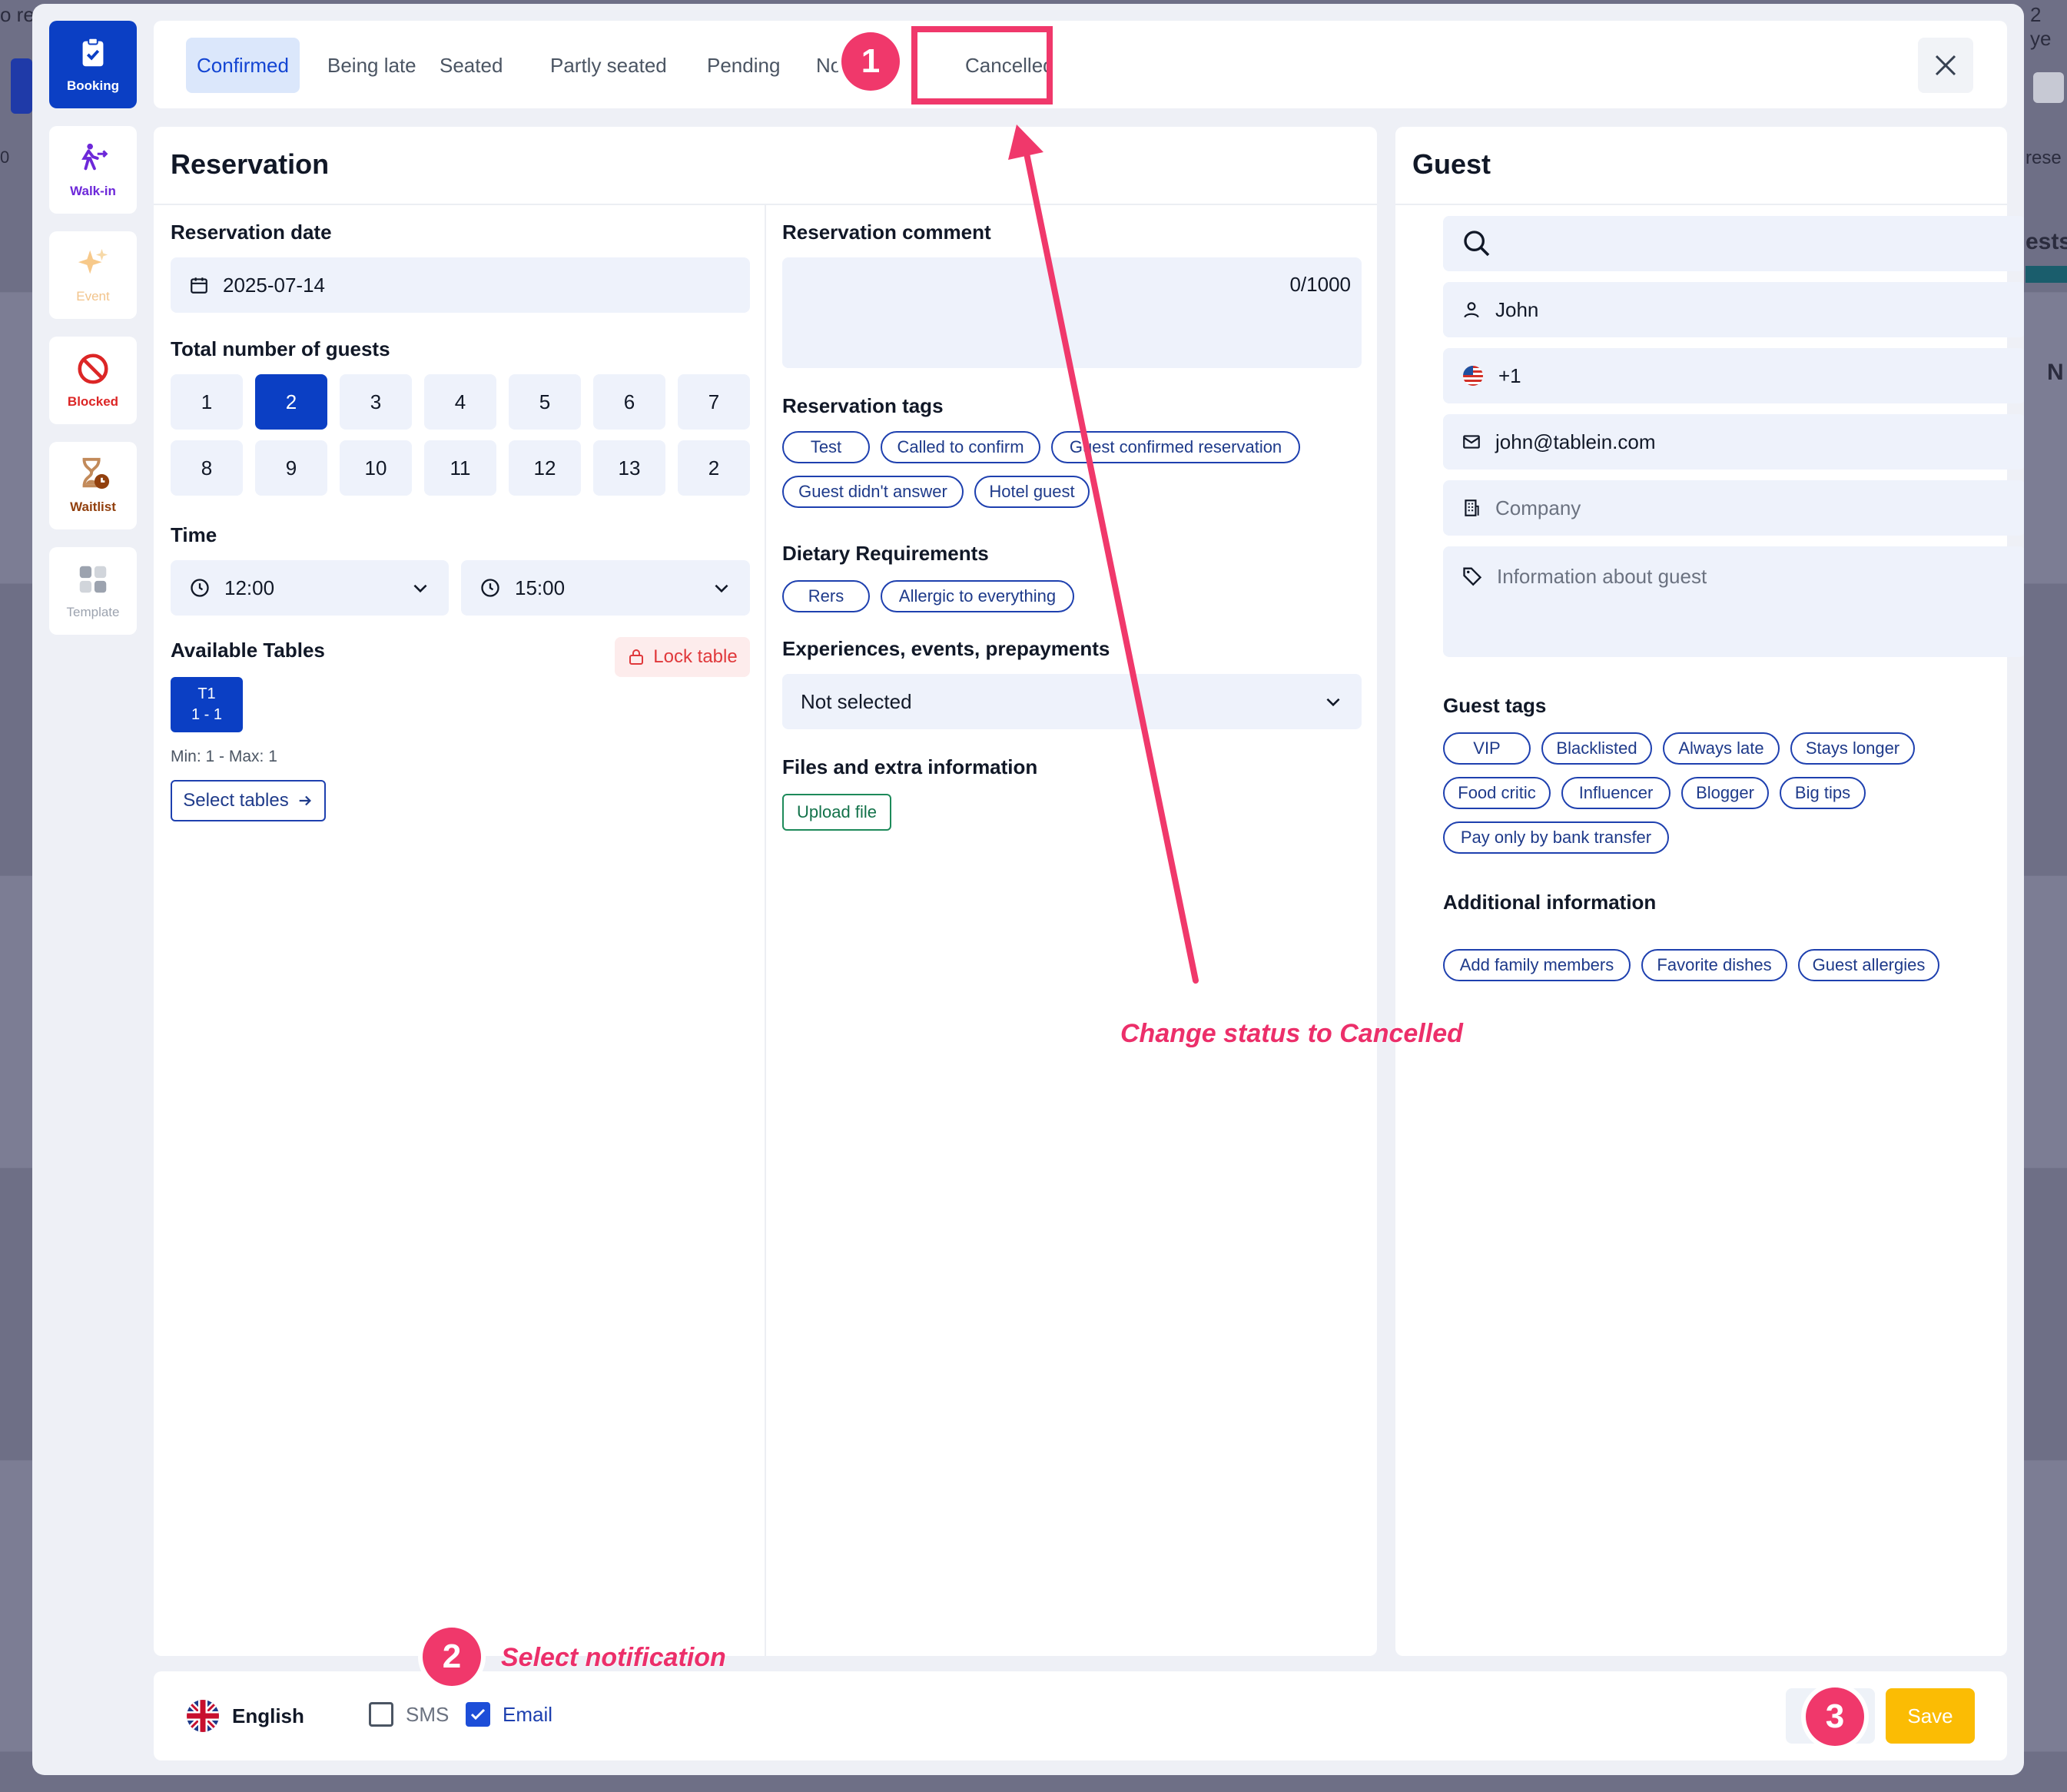 This screenshot has height=1792, width=2067. I want to click on guest-search-input, so click(1733, 244).